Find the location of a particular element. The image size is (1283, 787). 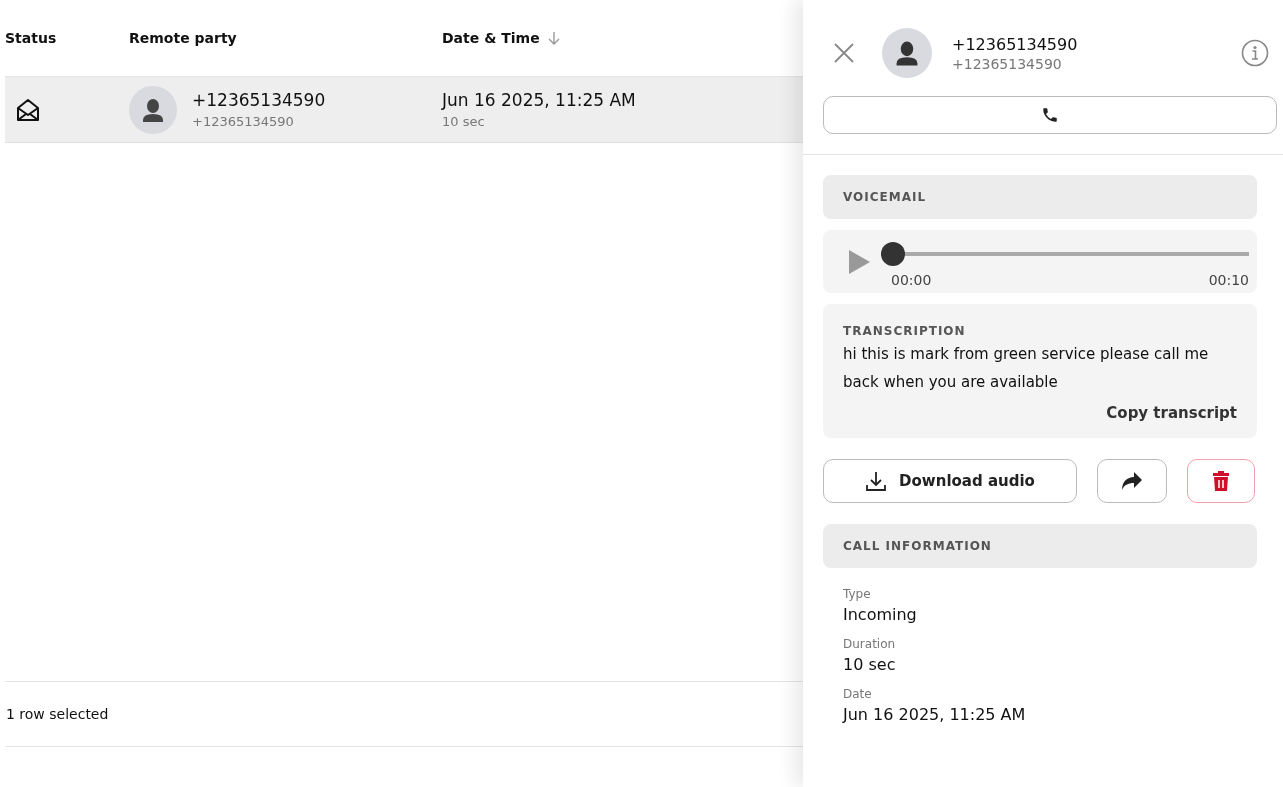

section-label: TRANSCRIPTION is located at coordinates (905, 331).